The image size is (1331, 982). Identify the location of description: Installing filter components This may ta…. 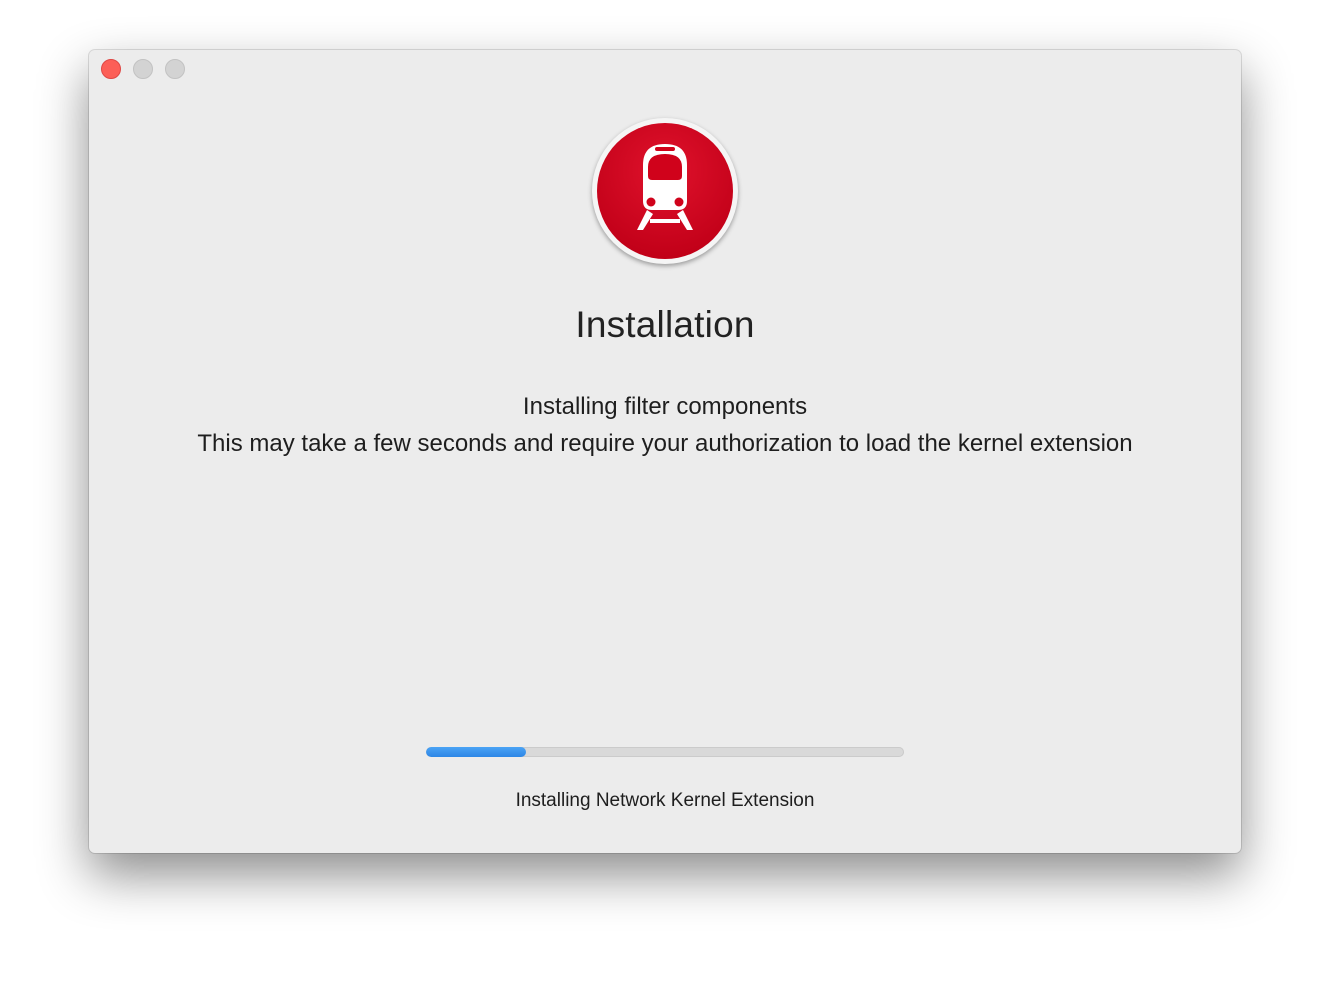
(665, 425).